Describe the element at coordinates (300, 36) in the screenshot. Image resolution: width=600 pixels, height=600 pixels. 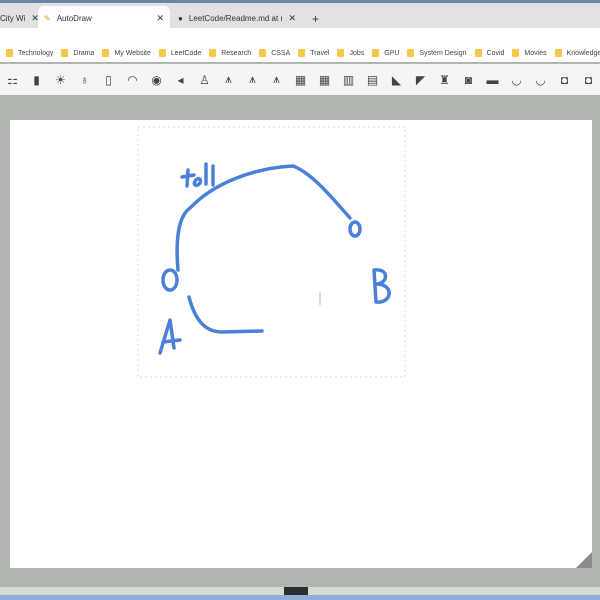
I see `address-bar` at that location.